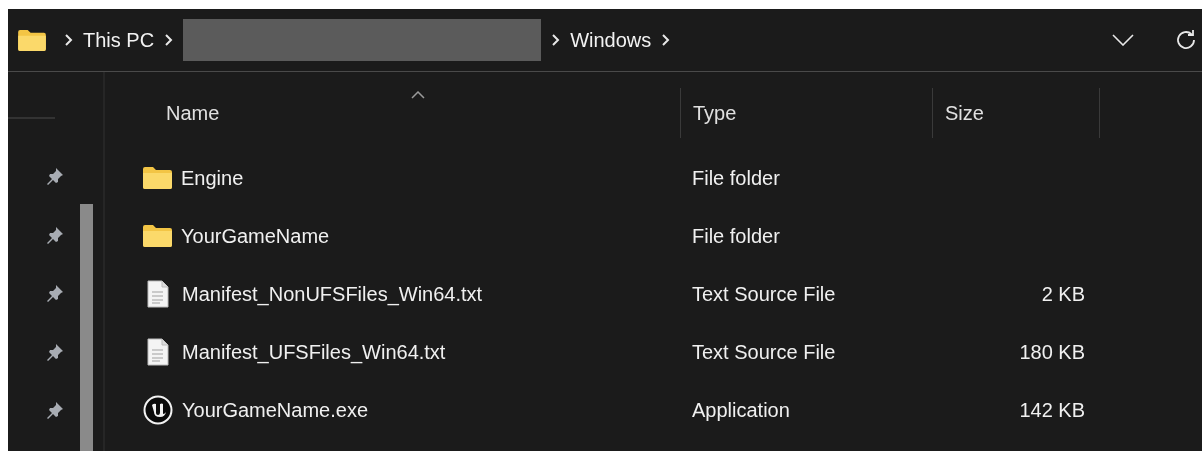  What do you see at coordinates (1063, 294) in the screenshot?
I see `file-size: 2 KB` at bounding box center [1063, 294].